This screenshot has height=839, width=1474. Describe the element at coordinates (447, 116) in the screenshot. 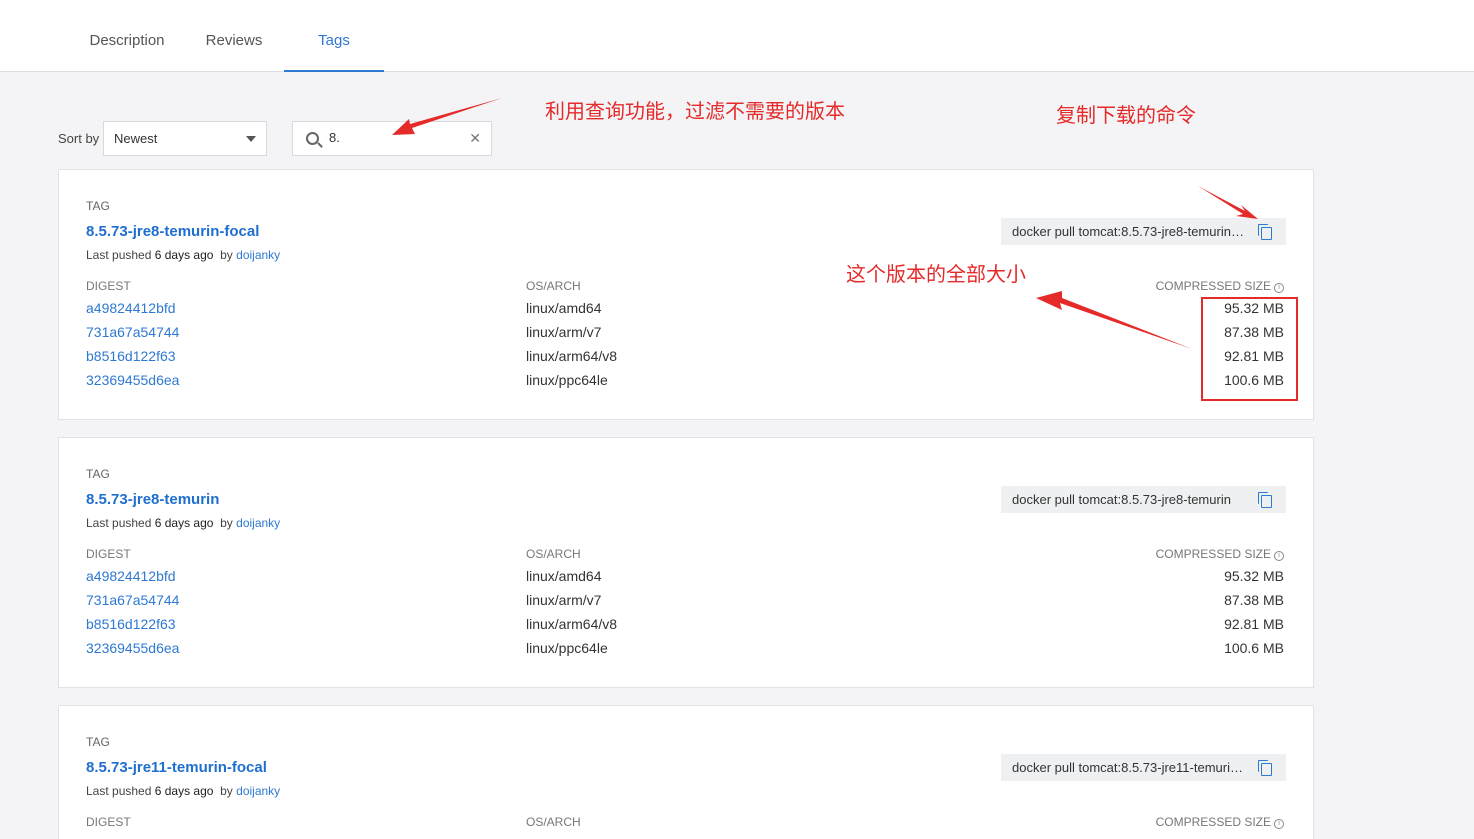

I see `arrow-to-search` at that location.